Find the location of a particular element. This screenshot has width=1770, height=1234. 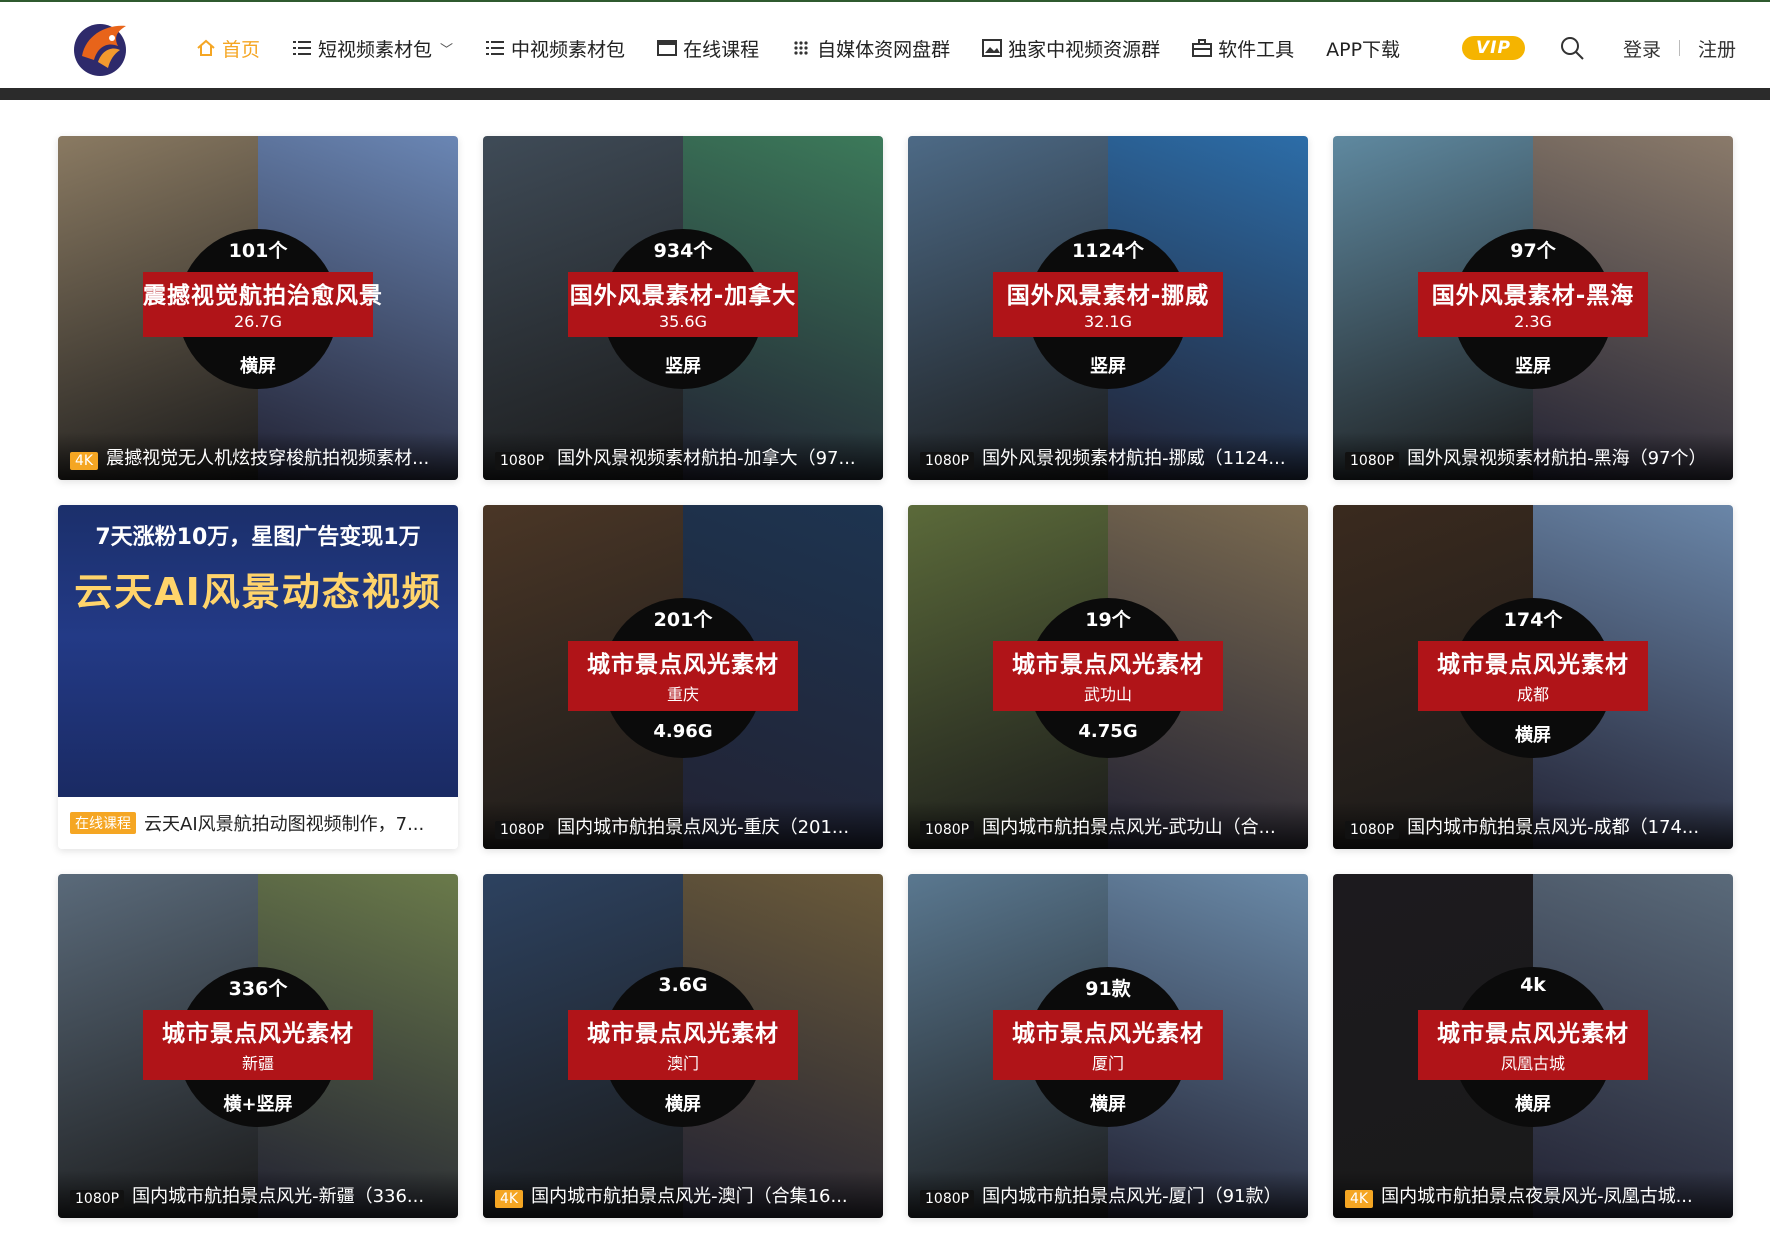

search-icon is located at coordinates (1572, 48).